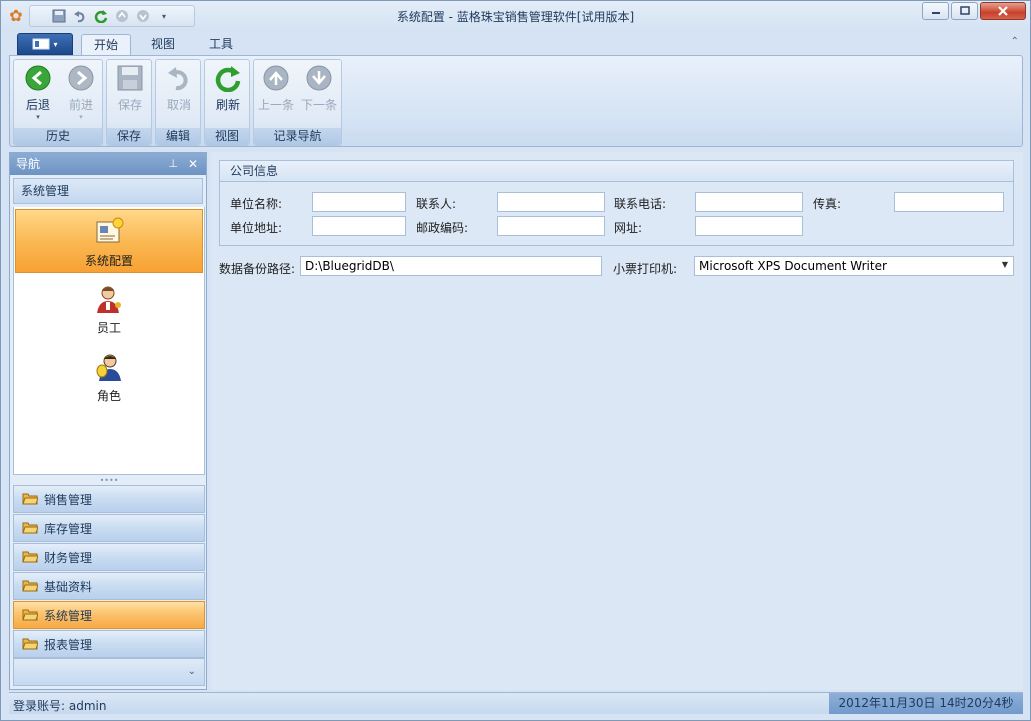 Image resolution: width=1031 pixels, height=721 pixels. I want to click on refresh-button: 刷新, so click(228, 88).